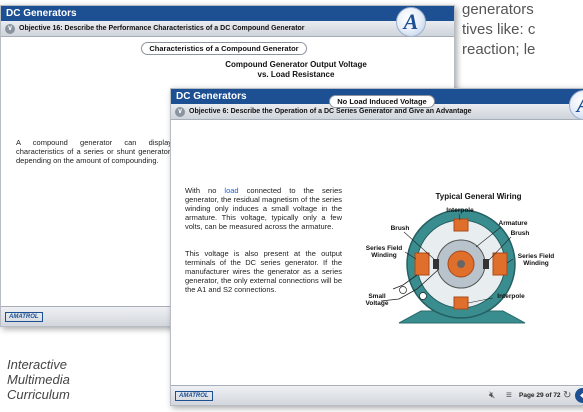 Image resolution: width=583 pixels, height=412 pixels. I want to click on caption-line: Multimedia, so click(38, 379).